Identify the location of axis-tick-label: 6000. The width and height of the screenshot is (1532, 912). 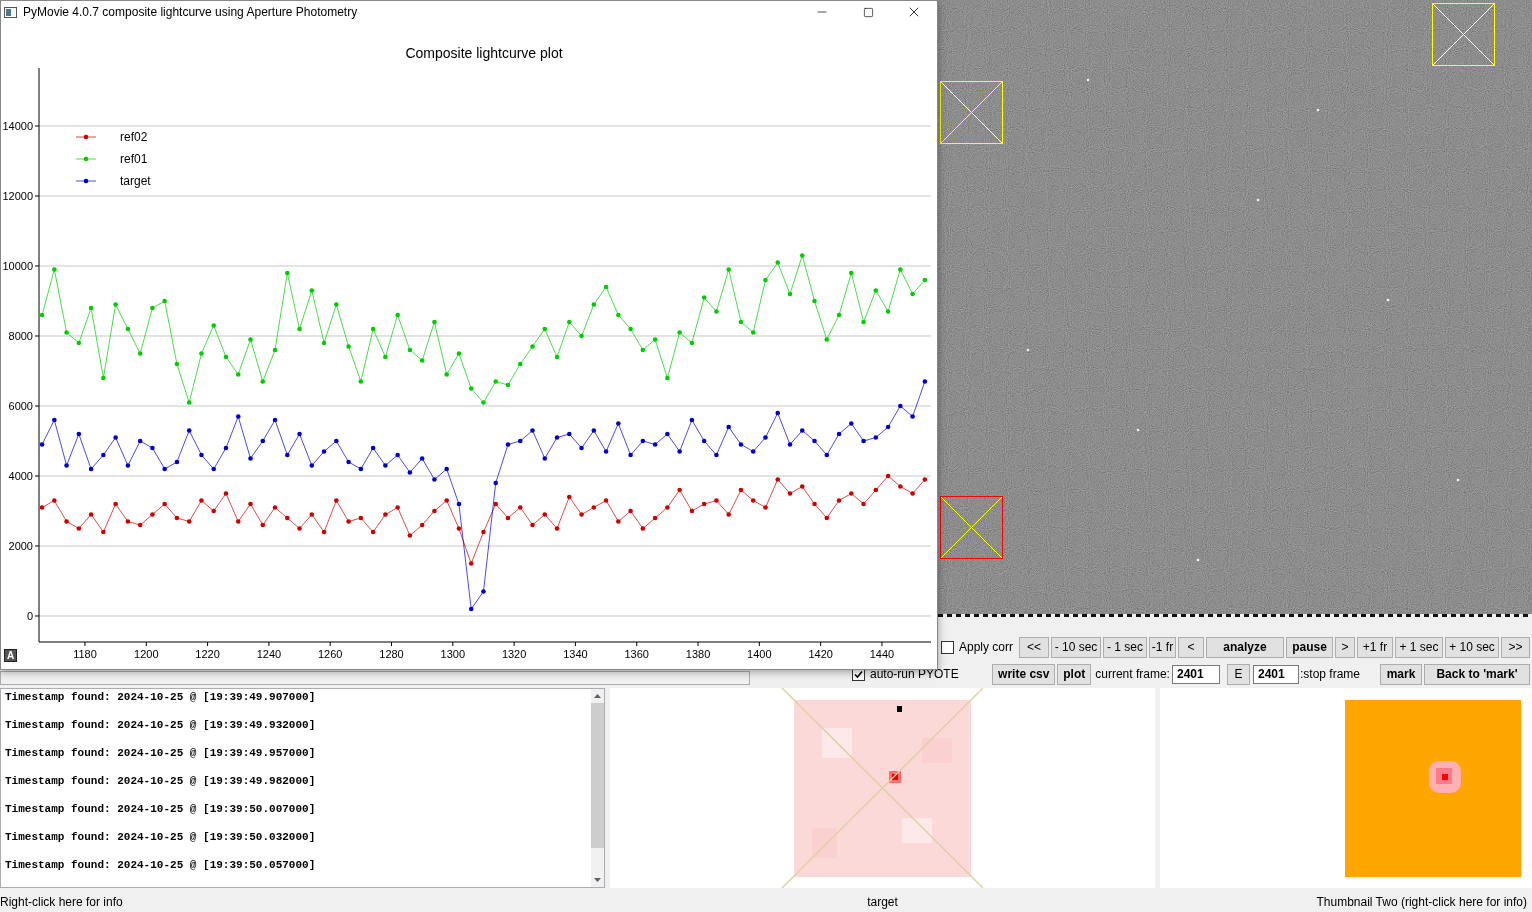
(20, 406).